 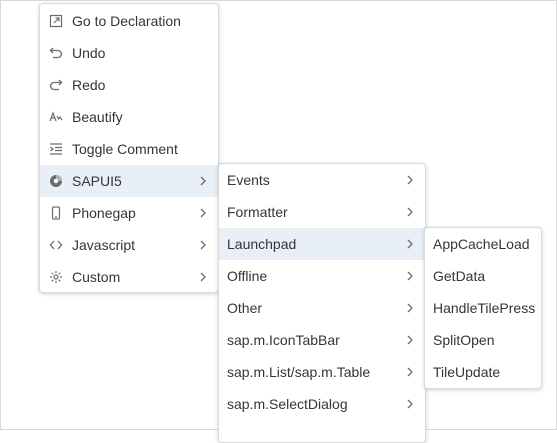 I want to click on menu-item-label: Formatter, so click(x=257, y=212).